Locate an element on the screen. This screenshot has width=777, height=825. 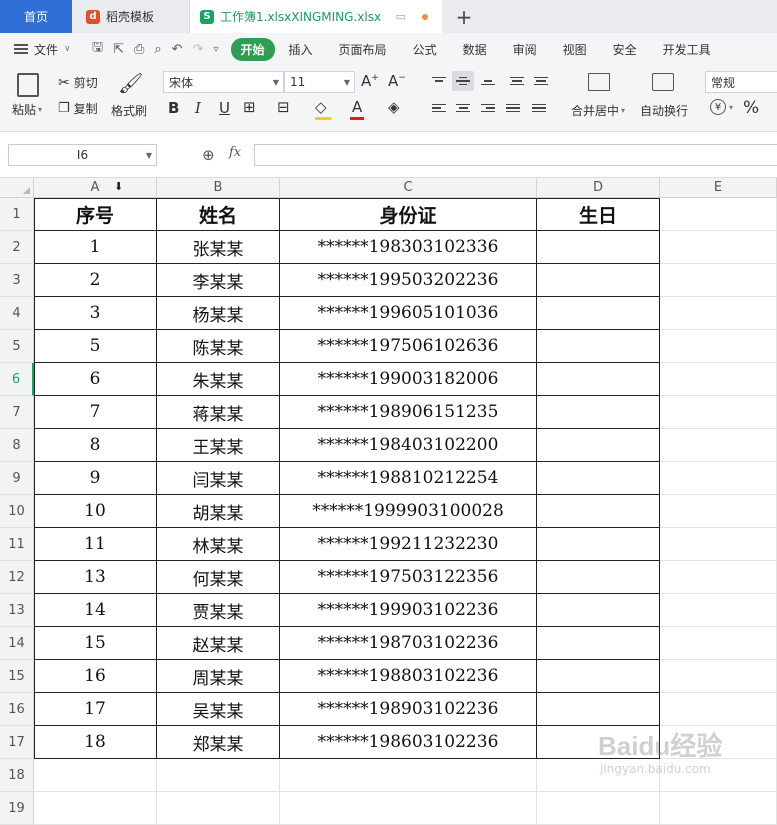
table-cell: 胡某某 is located at coordinates (218, 511).